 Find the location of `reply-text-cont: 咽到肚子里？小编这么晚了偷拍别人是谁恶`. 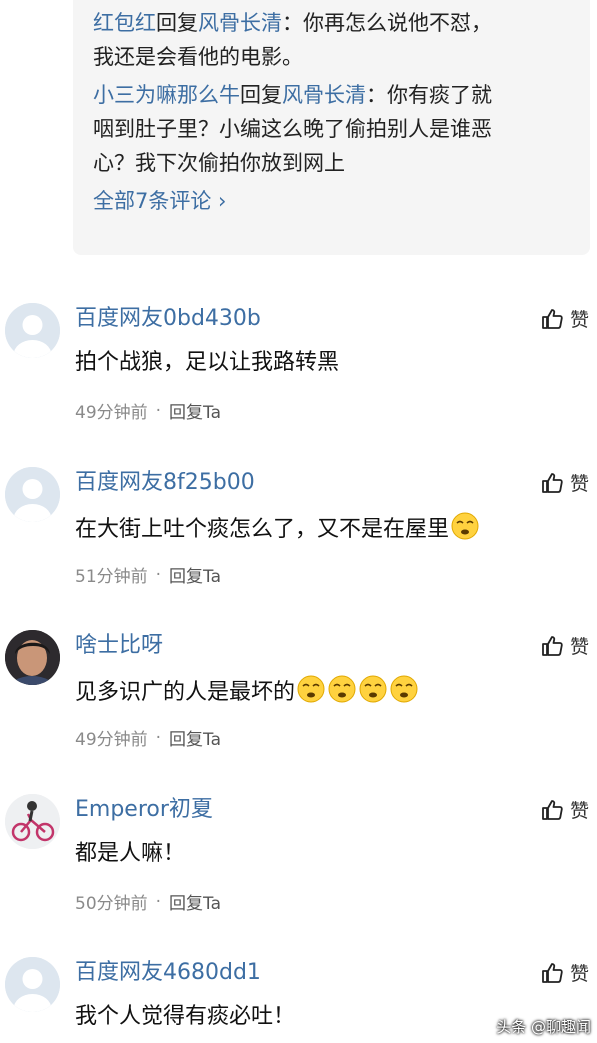

reply-text-cont: 咽到肚子里？小编这么晚了偷拍别人是谁恶 is located at coordinates (292, 129).